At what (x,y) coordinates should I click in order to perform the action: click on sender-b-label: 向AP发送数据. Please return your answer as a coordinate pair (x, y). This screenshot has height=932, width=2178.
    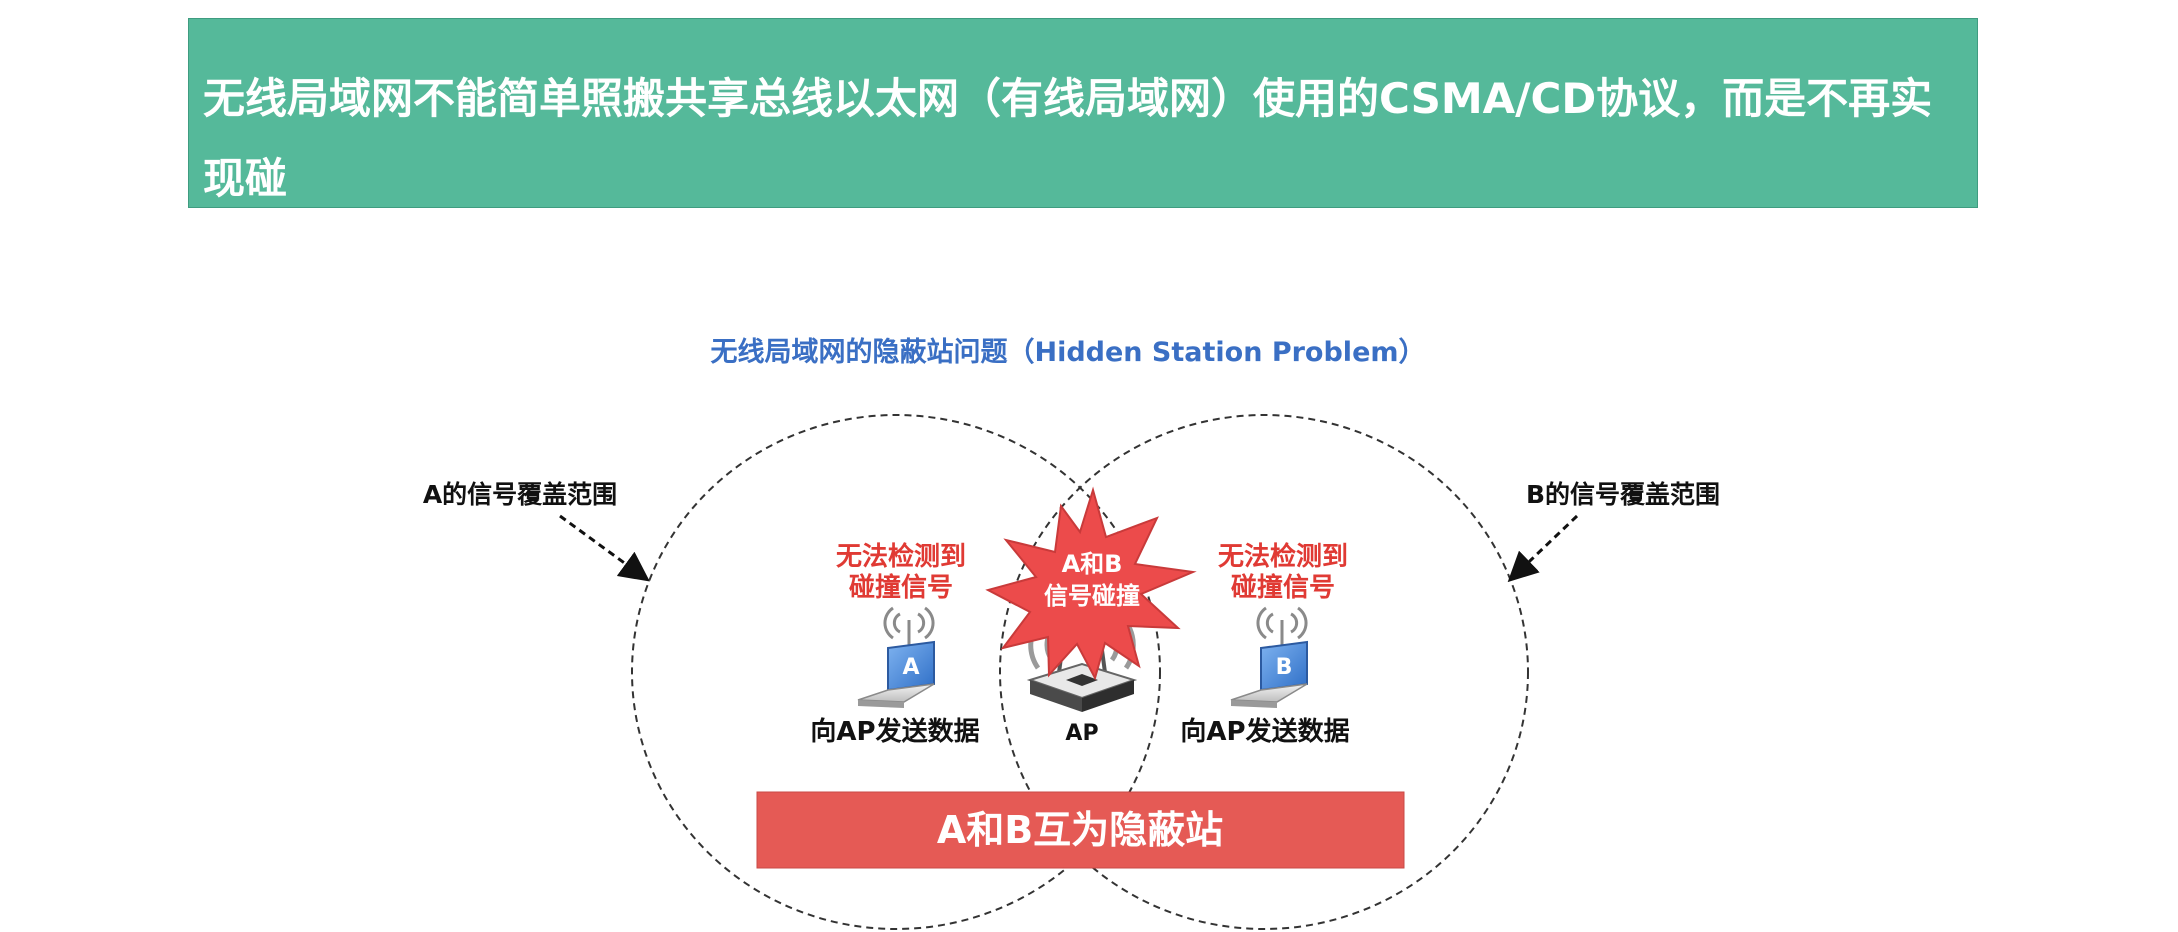
    Looking at the image, I should click on (1264, 731).